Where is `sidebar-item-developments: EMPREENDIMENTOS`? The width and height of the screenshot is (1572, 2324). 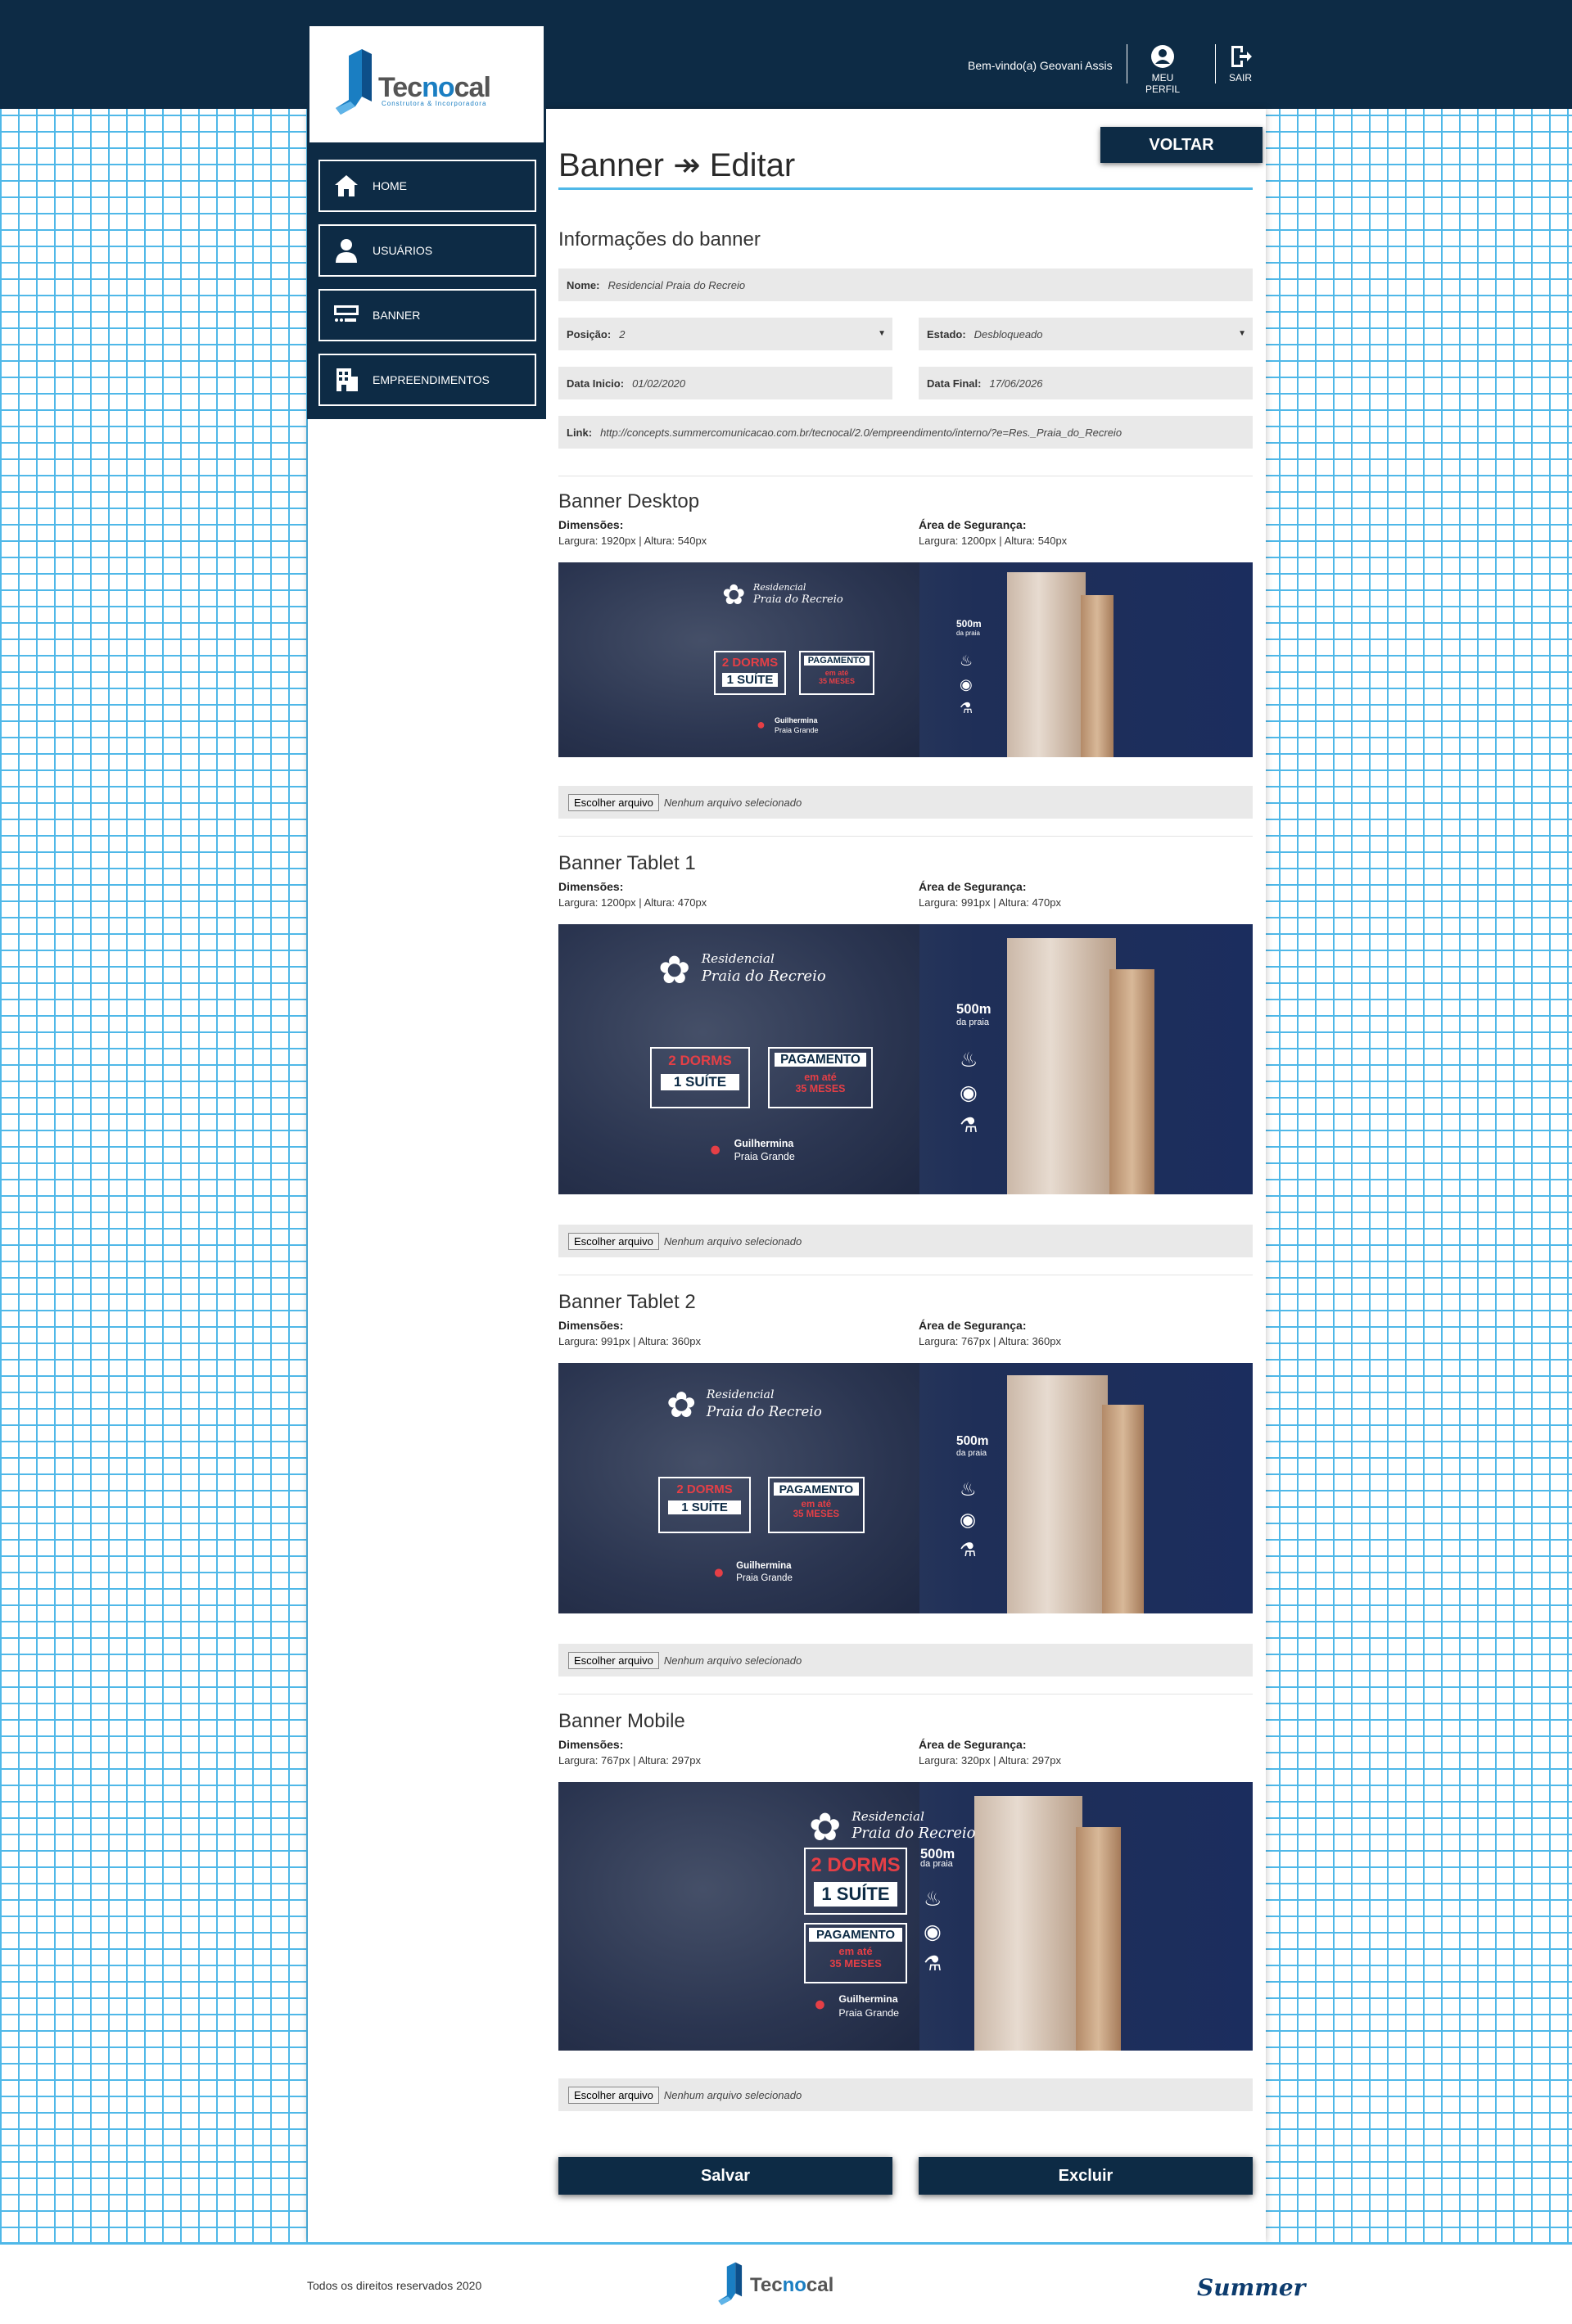 sidebar-item-developments: EMPREENDIMENTOS is located at coordinates (427, 380).